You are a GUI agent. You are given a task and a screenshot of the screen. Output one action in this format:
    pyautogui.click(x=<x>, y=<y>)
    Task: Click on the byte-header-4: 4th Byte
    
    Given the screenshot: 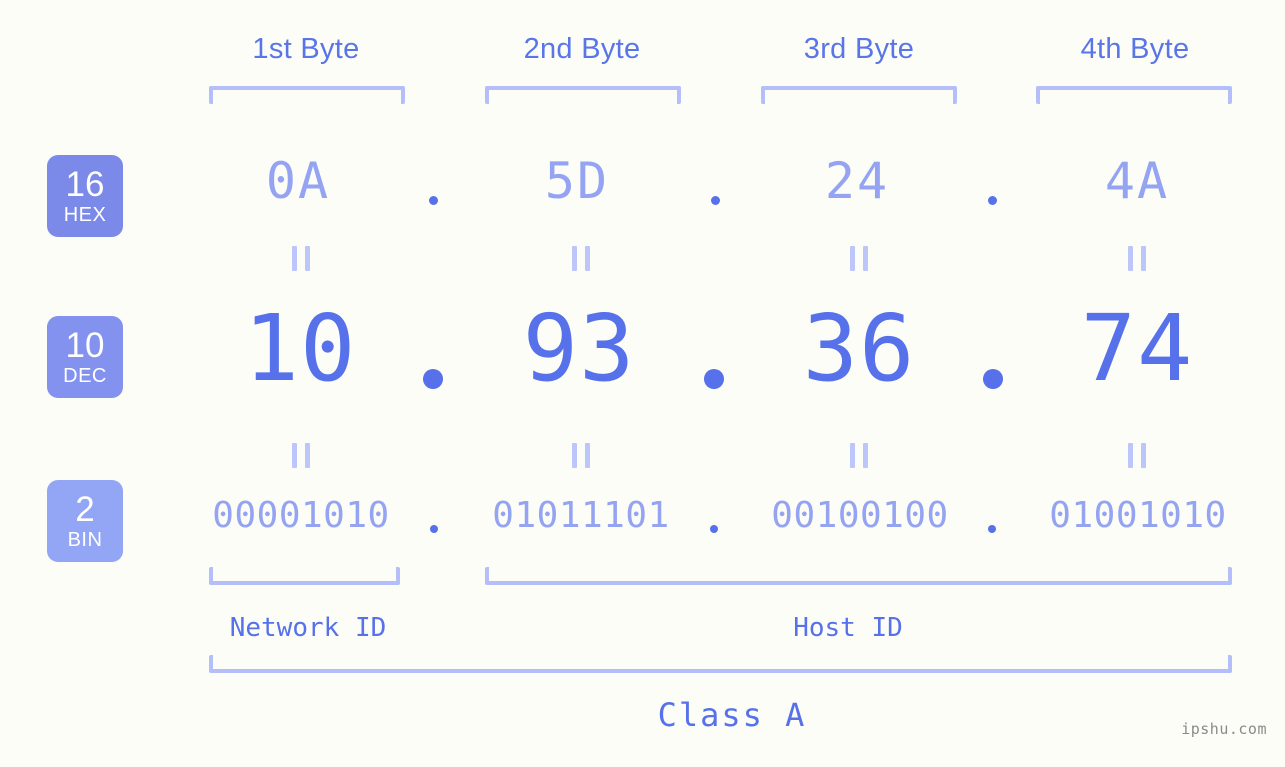 What is the action you would take?
    pyautogui.click(x=1135, y=49)
    